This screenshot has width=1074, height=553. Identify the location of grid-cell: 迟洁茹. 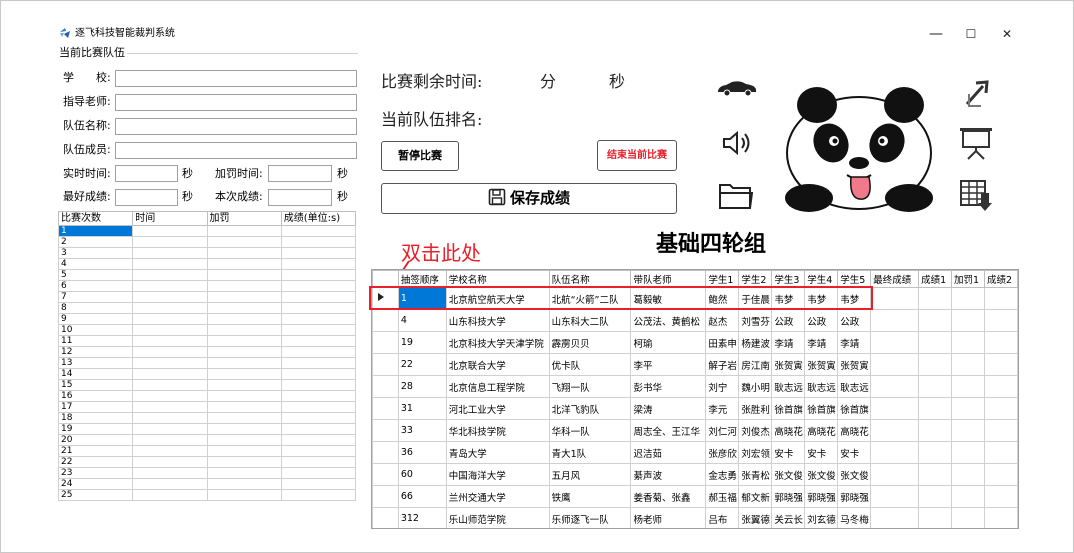
(668, 452).